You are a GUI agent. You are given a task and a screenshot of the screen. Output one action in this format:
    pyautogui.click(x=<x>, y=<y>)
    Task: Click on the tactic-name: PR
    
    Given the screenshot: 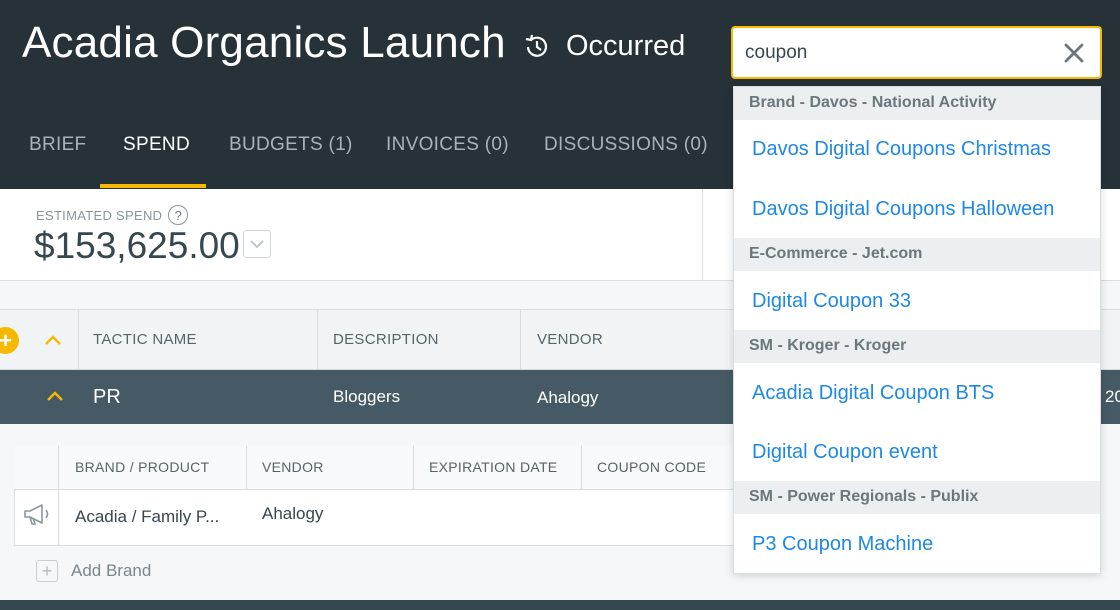 What is the action you would take?
    pyautogui.click(x=107, y=397)
    